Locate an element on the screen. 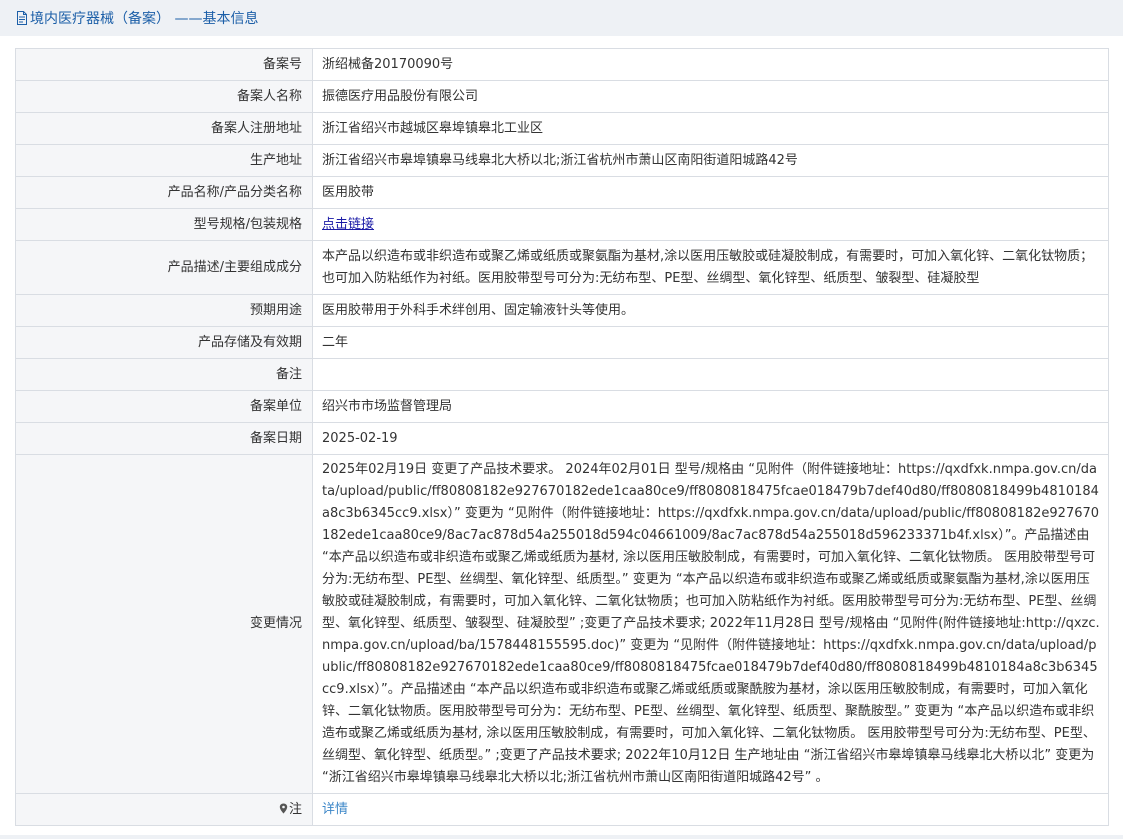  row-label: 产品描述/主要组成成分 is located at coordinates (164, 267).